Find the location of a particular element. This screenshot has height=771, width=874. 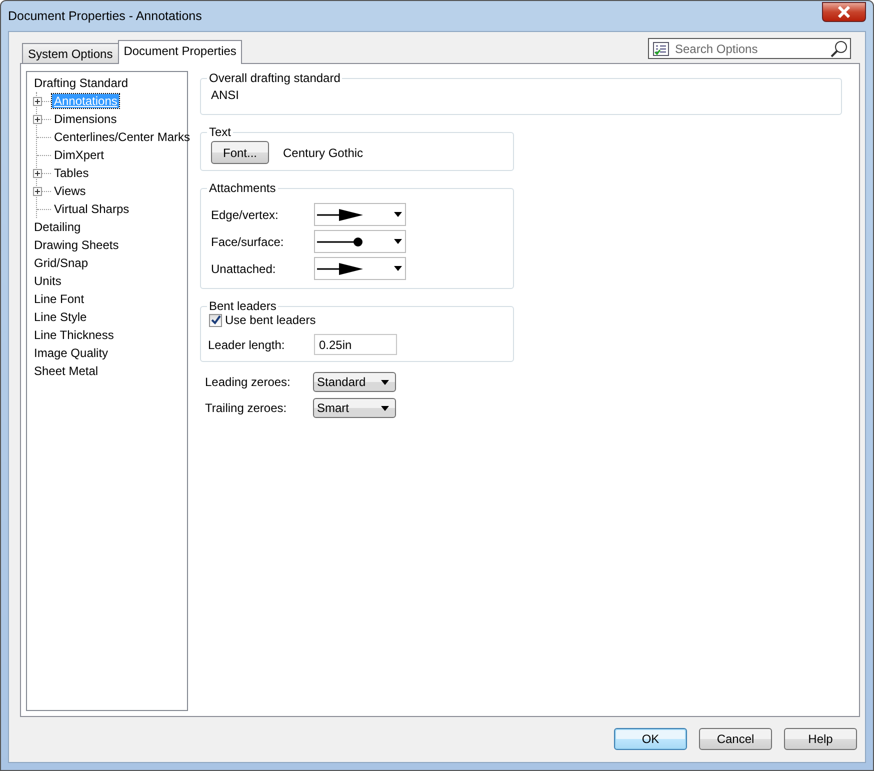

standard-value: ANSI is located at coordinates (225, 95).